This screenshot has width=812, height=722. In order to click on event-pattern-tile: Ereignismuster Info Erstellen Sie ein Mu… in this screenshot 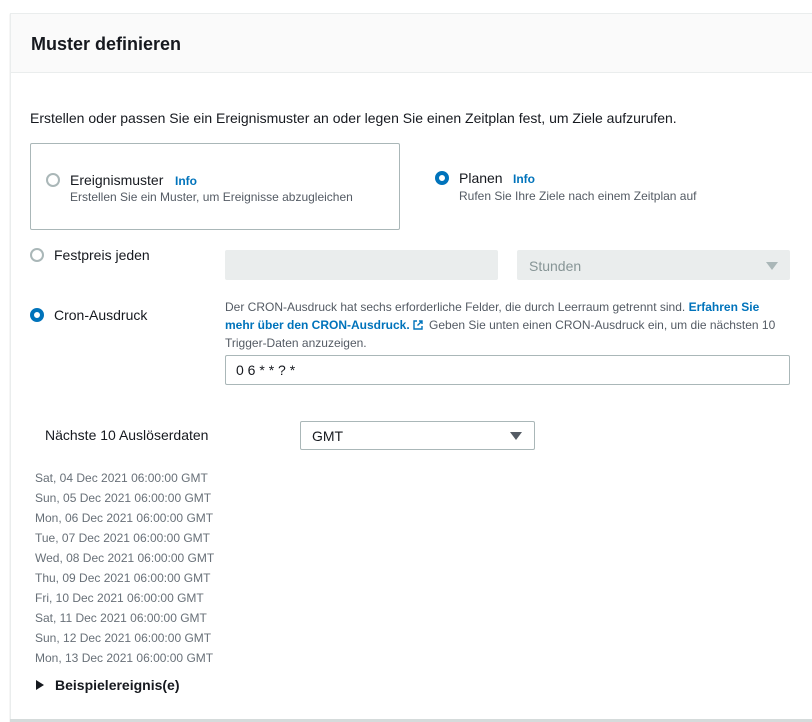, I will do `click(215, 186)`.